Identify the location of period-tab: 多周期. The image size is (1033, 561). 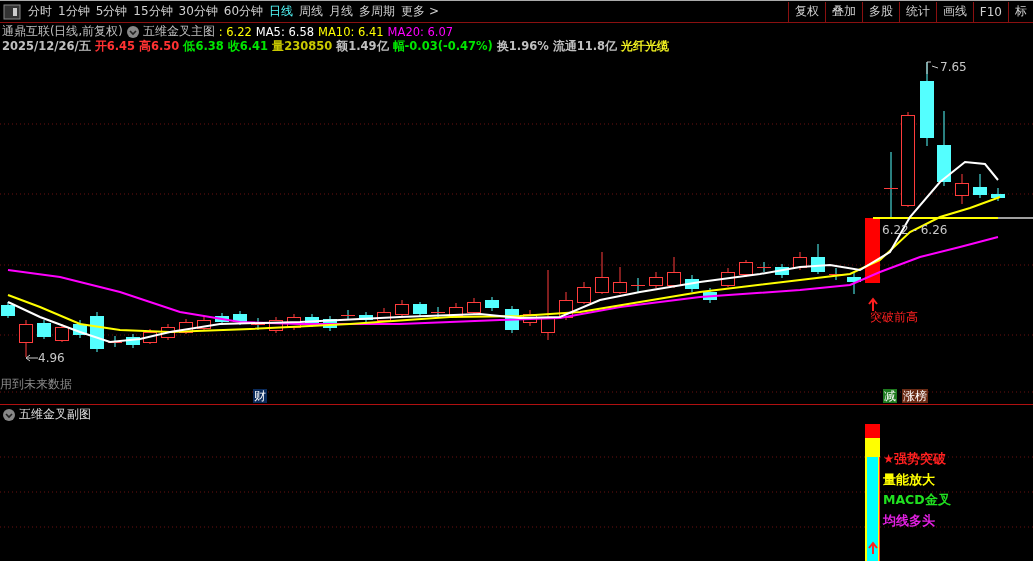
(377, 11).